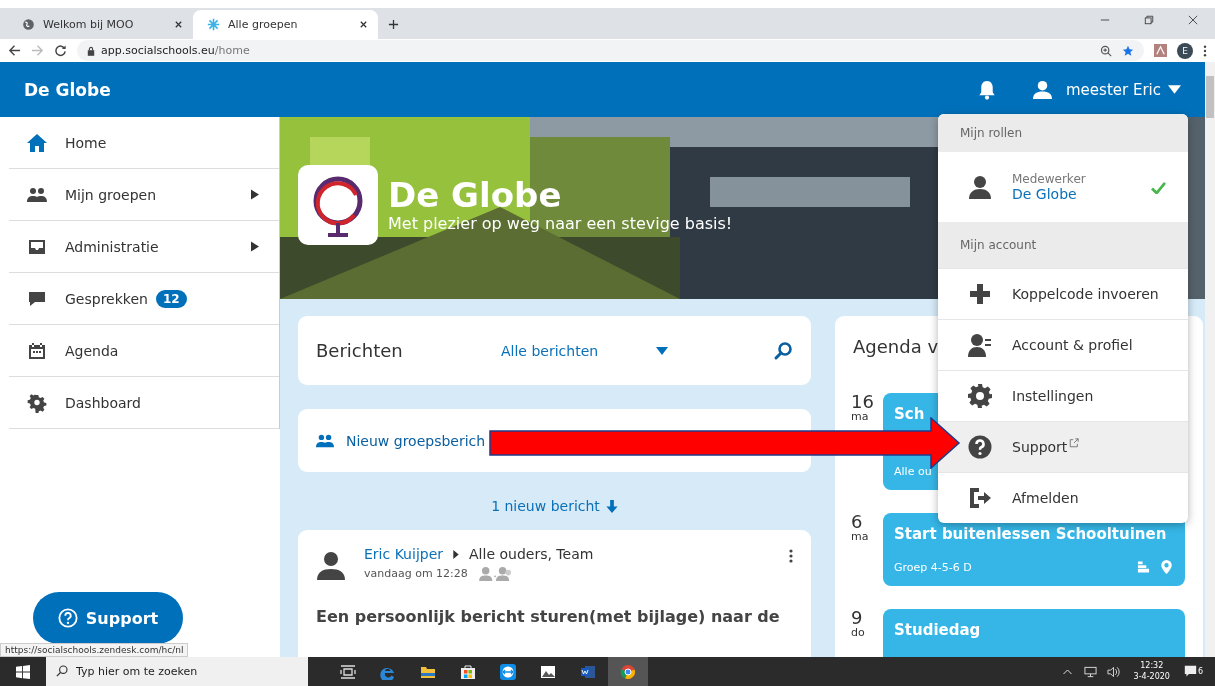 This screenshot has height=686, width=1215. I want to click on zoom-icon, so click(1106, 50).